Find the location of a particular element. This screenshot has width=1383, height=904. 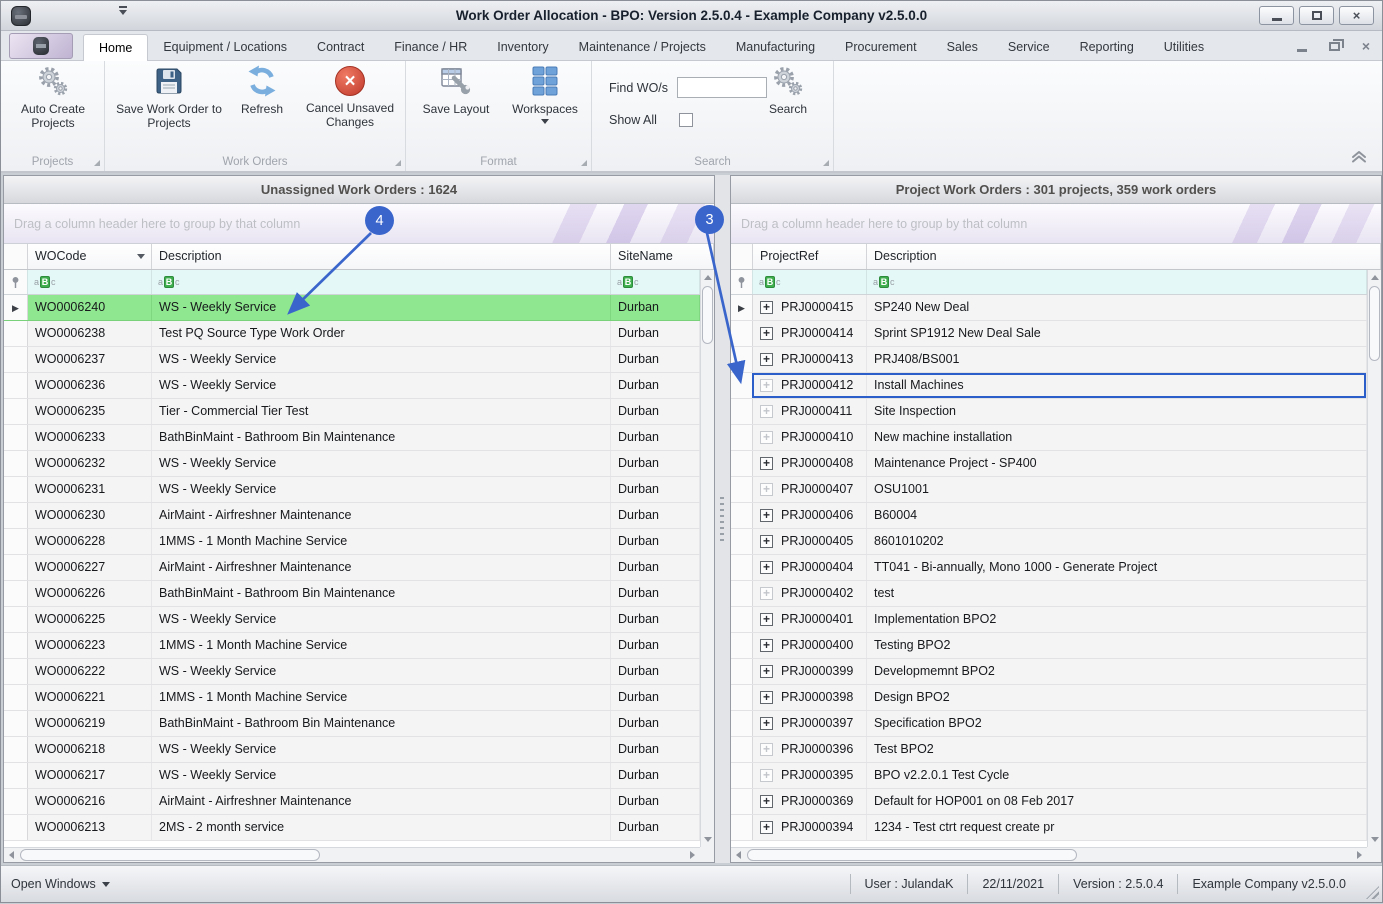

ribbon-tab: Maintenance / Projects is located at coordinates (642, 47).